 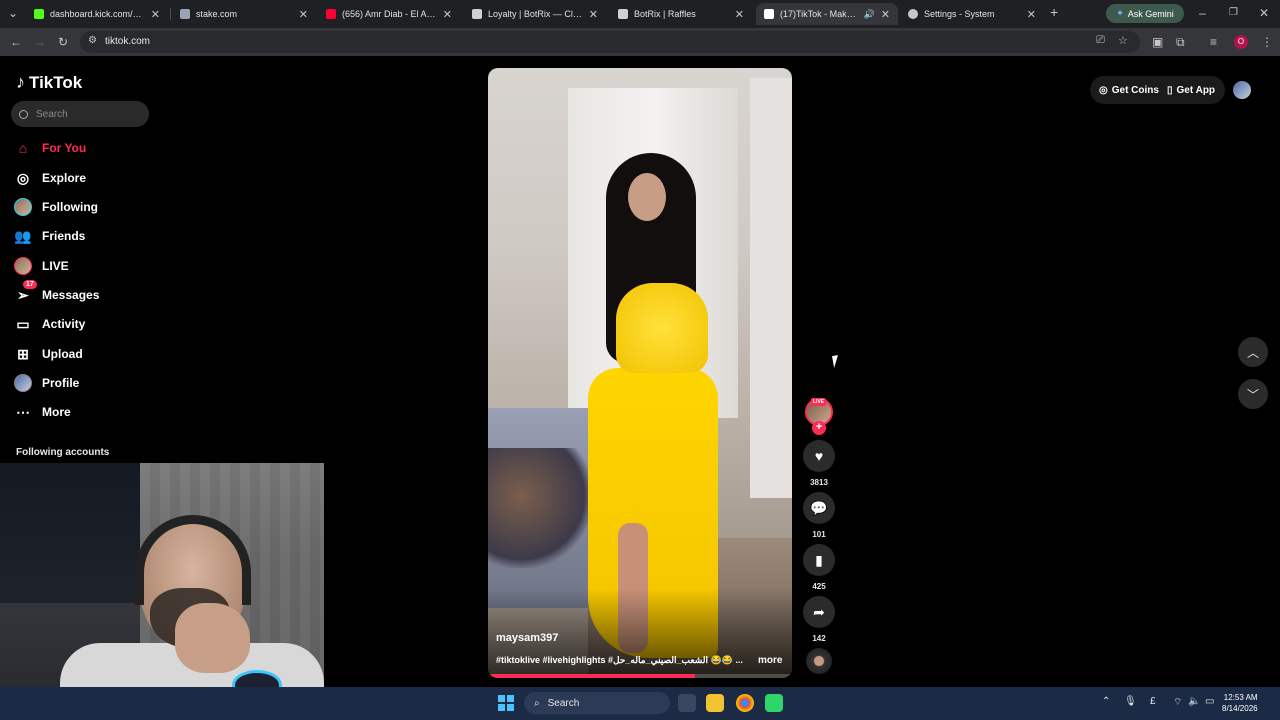 I want to click on chevron-down-icon: ﹀, so click(x=1252, y=394).